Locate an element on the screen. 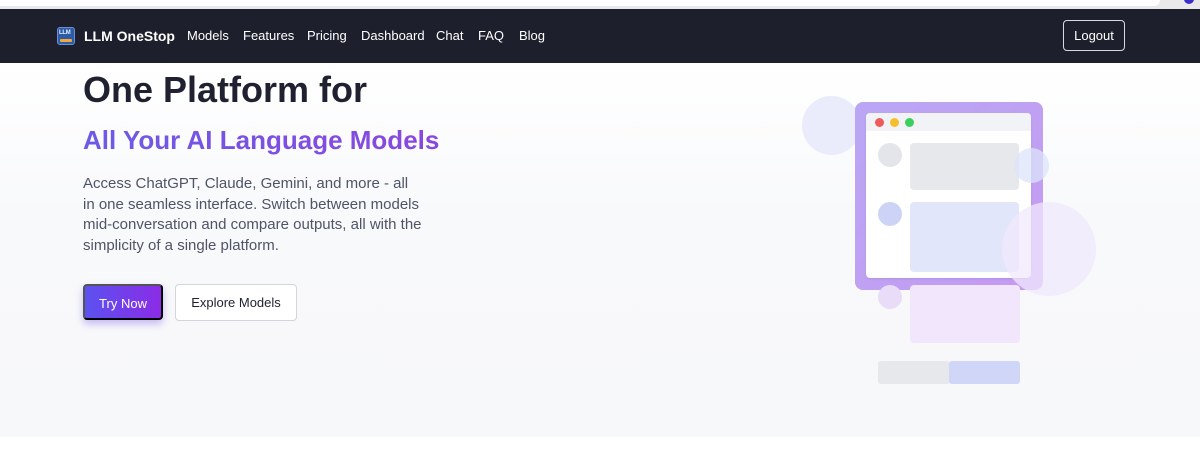 The width and height of the screenshot is (1200, 453). hero-subtitle: All Your AI Language Models is located at coordinates (261, 140).